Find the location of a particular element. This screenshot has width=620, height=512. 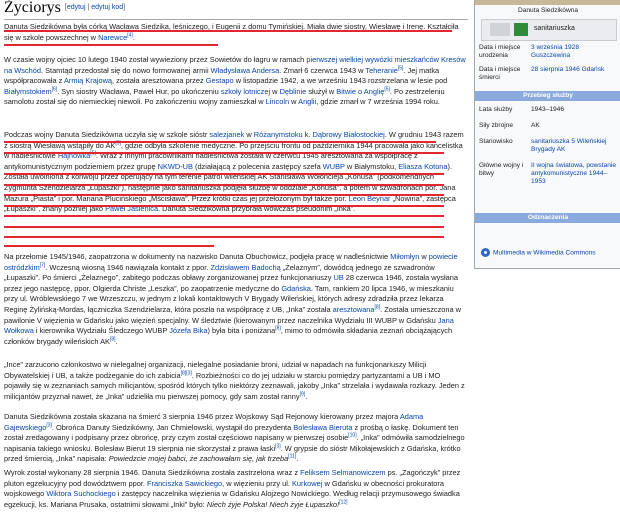

wiki-link: Dęblinie is located at coordinates (293, 91).